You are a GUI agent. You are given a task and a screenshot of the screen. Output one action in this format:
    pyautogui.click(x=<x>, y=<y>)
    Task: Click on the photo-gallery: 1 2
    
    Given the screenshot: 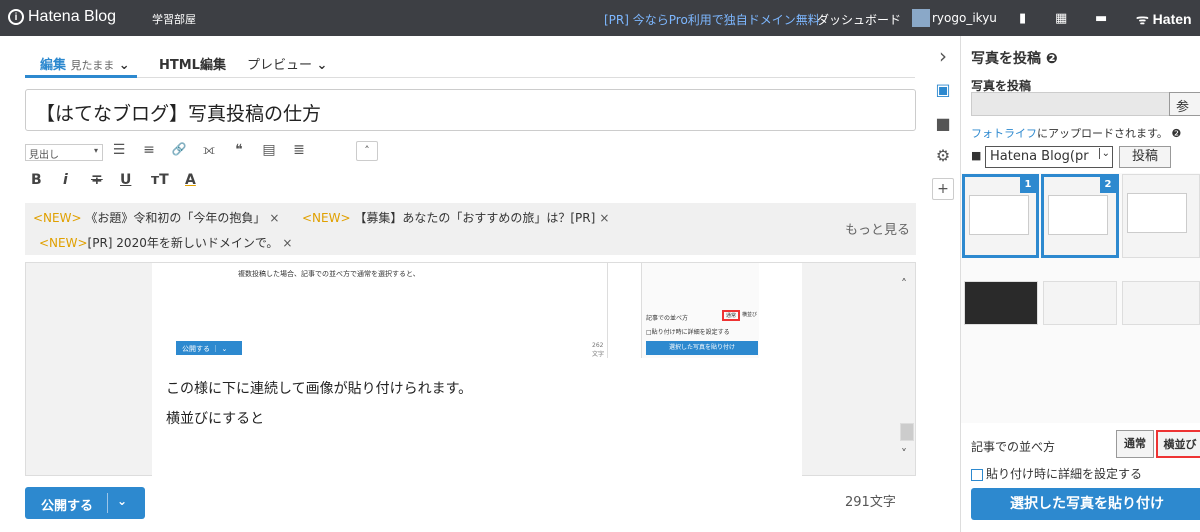 What is the action you would take?
    pyautogui.click(x=1080, y=298)
    